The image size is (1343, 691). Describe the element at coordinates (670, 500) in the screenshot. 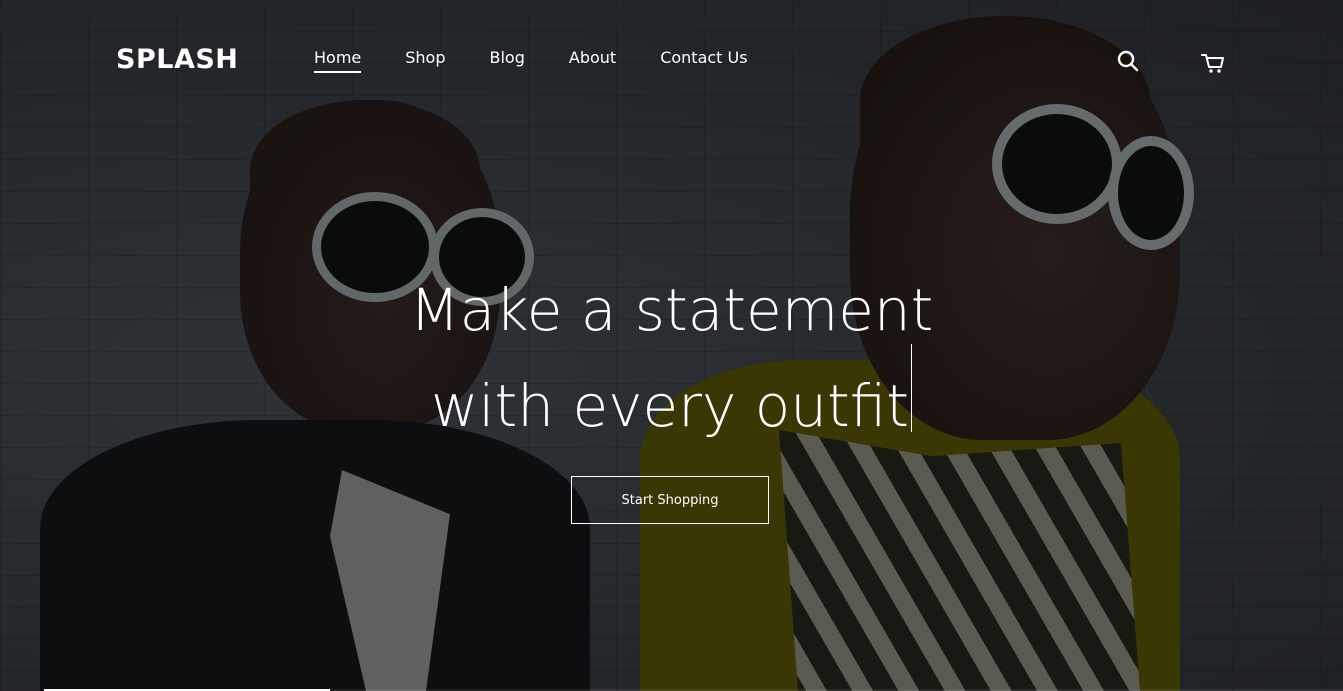

I see `start-shopping-button: Start Shopping` at that location.